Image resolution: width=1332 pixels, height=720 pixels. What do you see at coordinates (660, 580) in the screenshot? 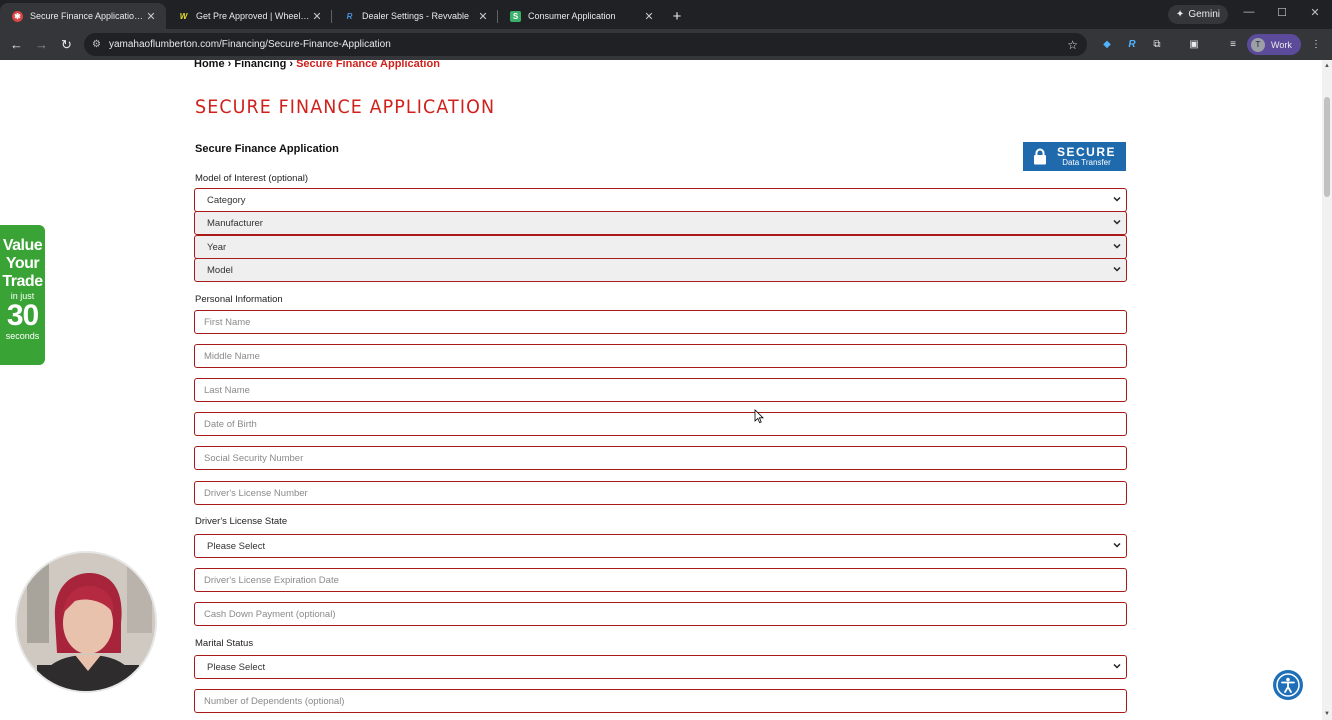
I see `dl-expiration-input: Driver's License Expiration Date` at bounding box center [660, 580].